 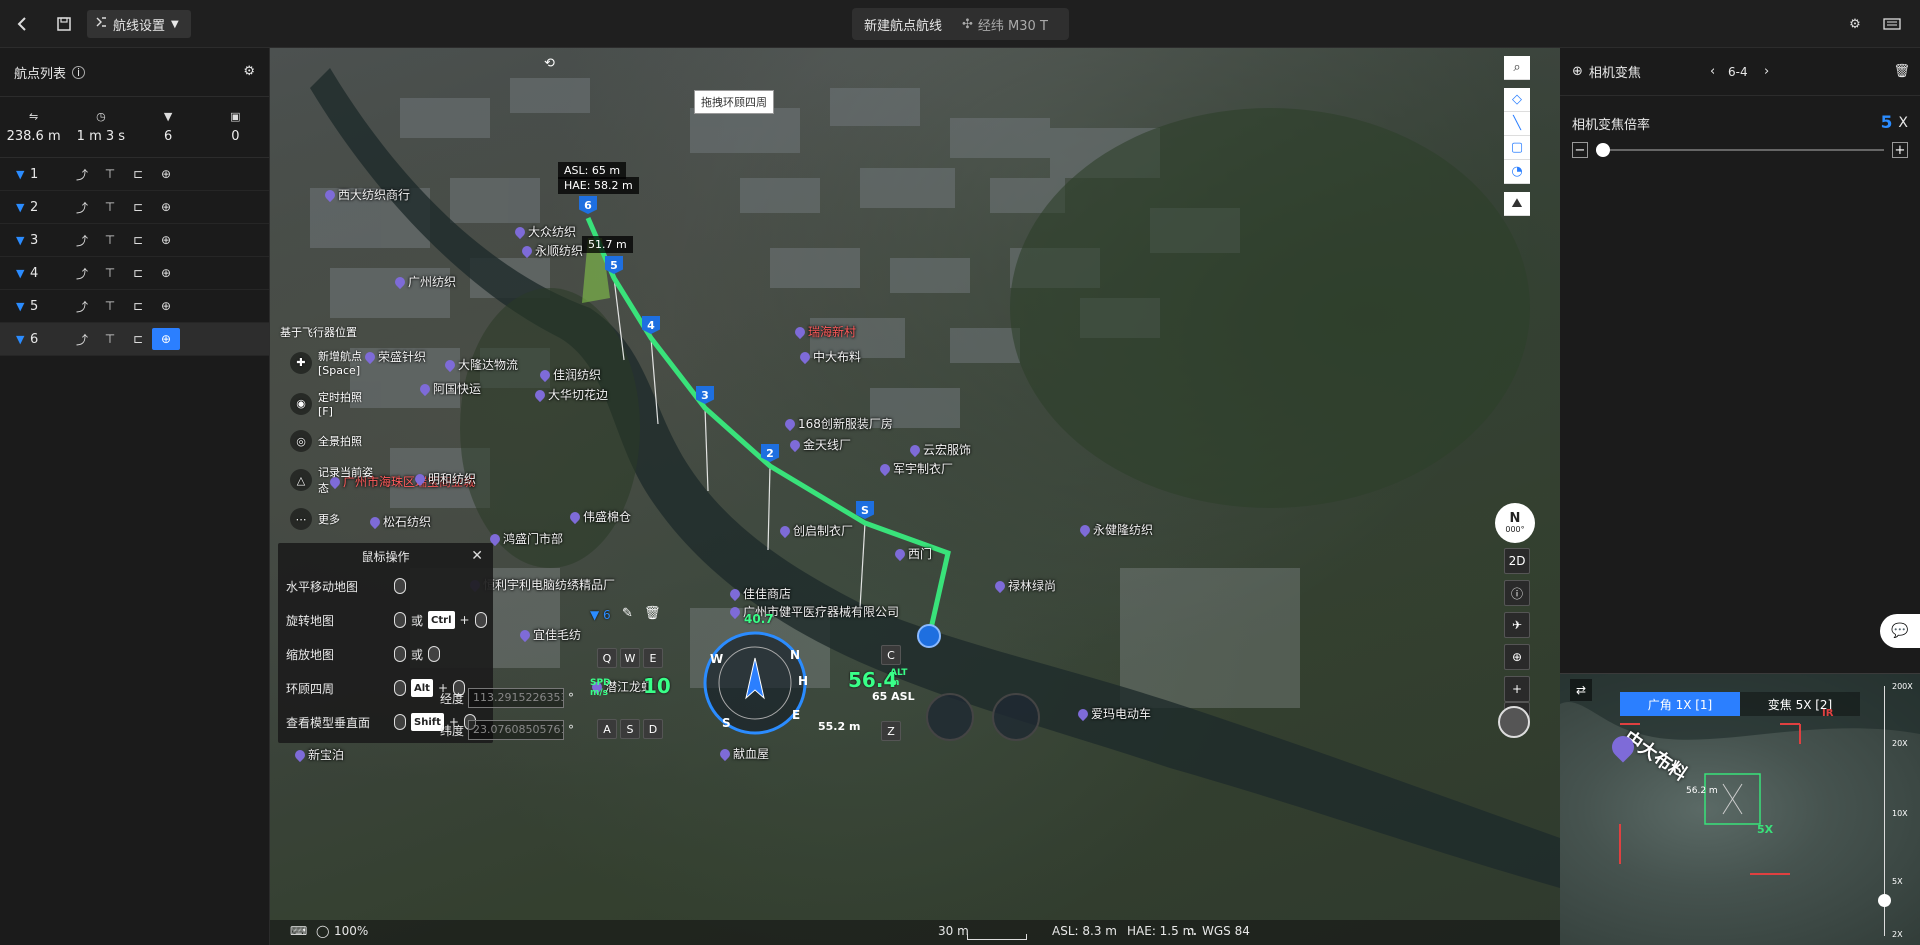 What do you see at coordinates (903, 24) in the screenshot?
I see `route-name: 新建航点航线` at bounding box center [903, 24].